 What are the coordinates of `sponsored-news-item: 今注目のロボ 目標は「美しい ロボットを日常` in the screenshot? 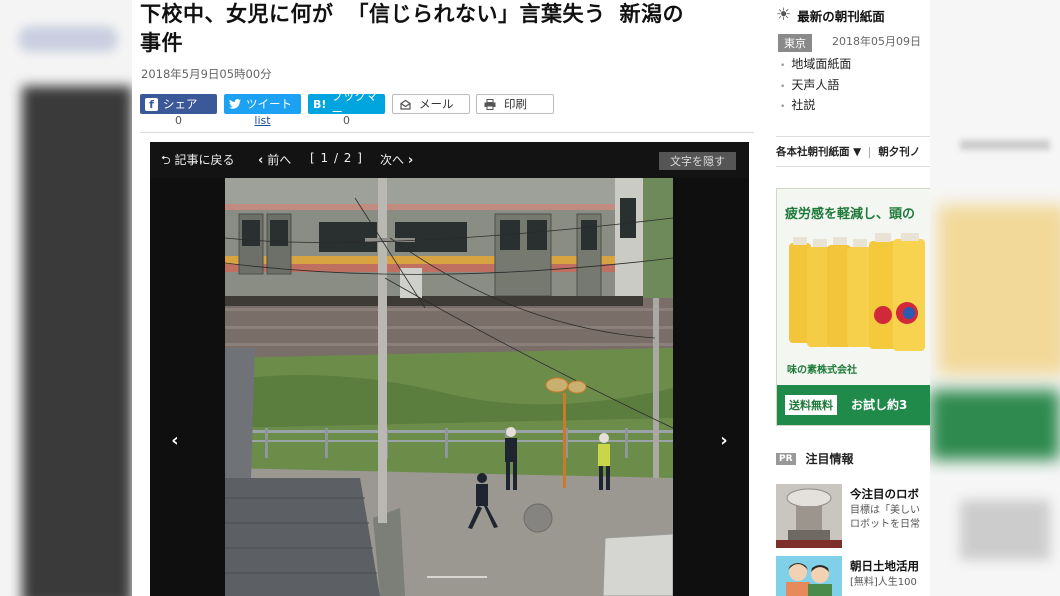 It's located at (853, 517).